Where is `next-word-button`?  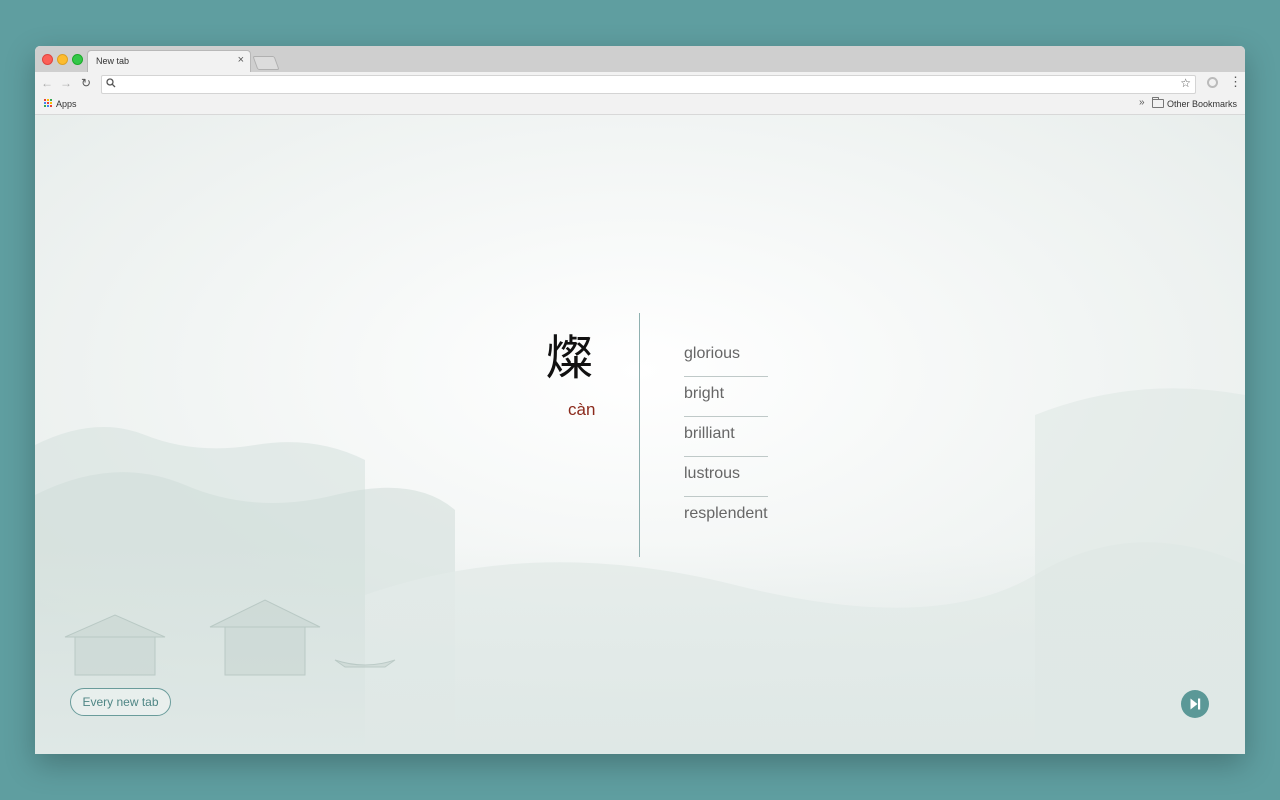
next-word-button is located at coordinates (1195, 704).